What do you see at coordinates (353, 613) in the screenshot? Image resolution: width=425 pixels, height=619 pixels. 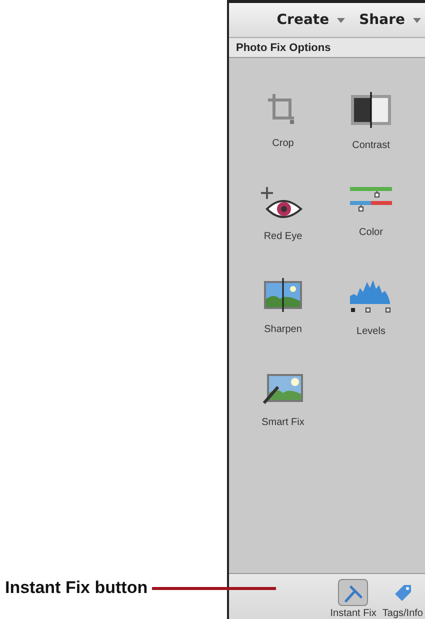 I see `button-label: Instant Fix` at bounding box center [353, 613].